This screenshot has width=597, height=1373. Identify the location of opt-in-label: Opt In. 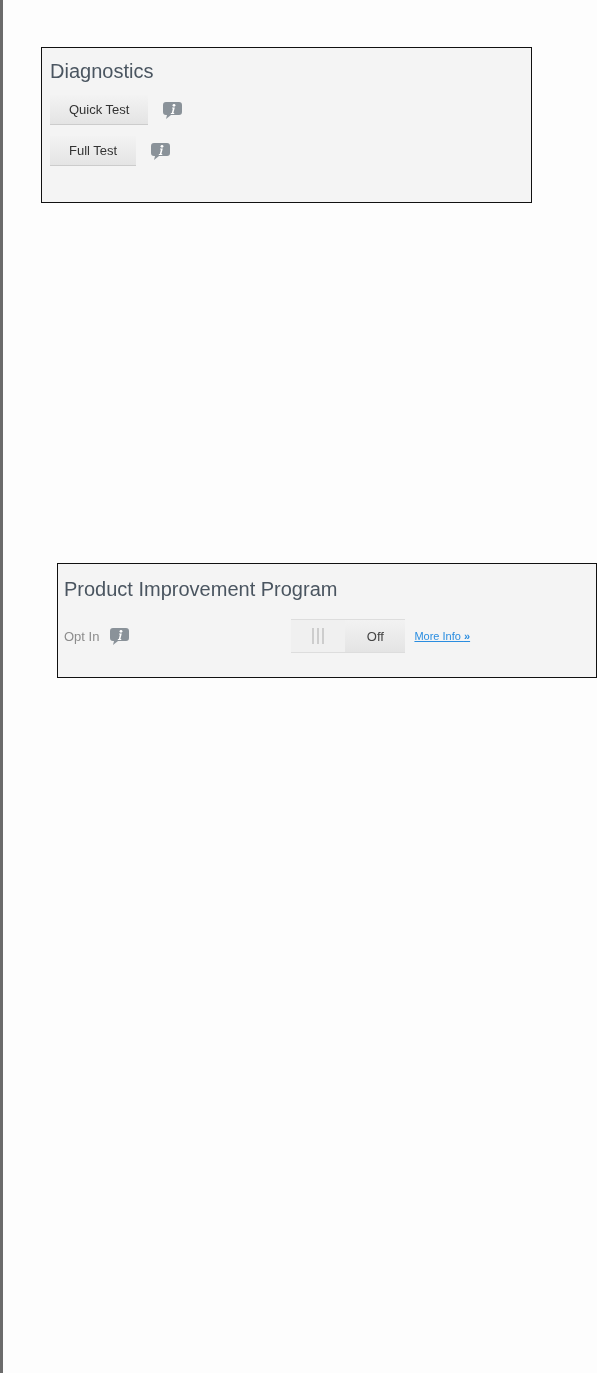
(82, 636).